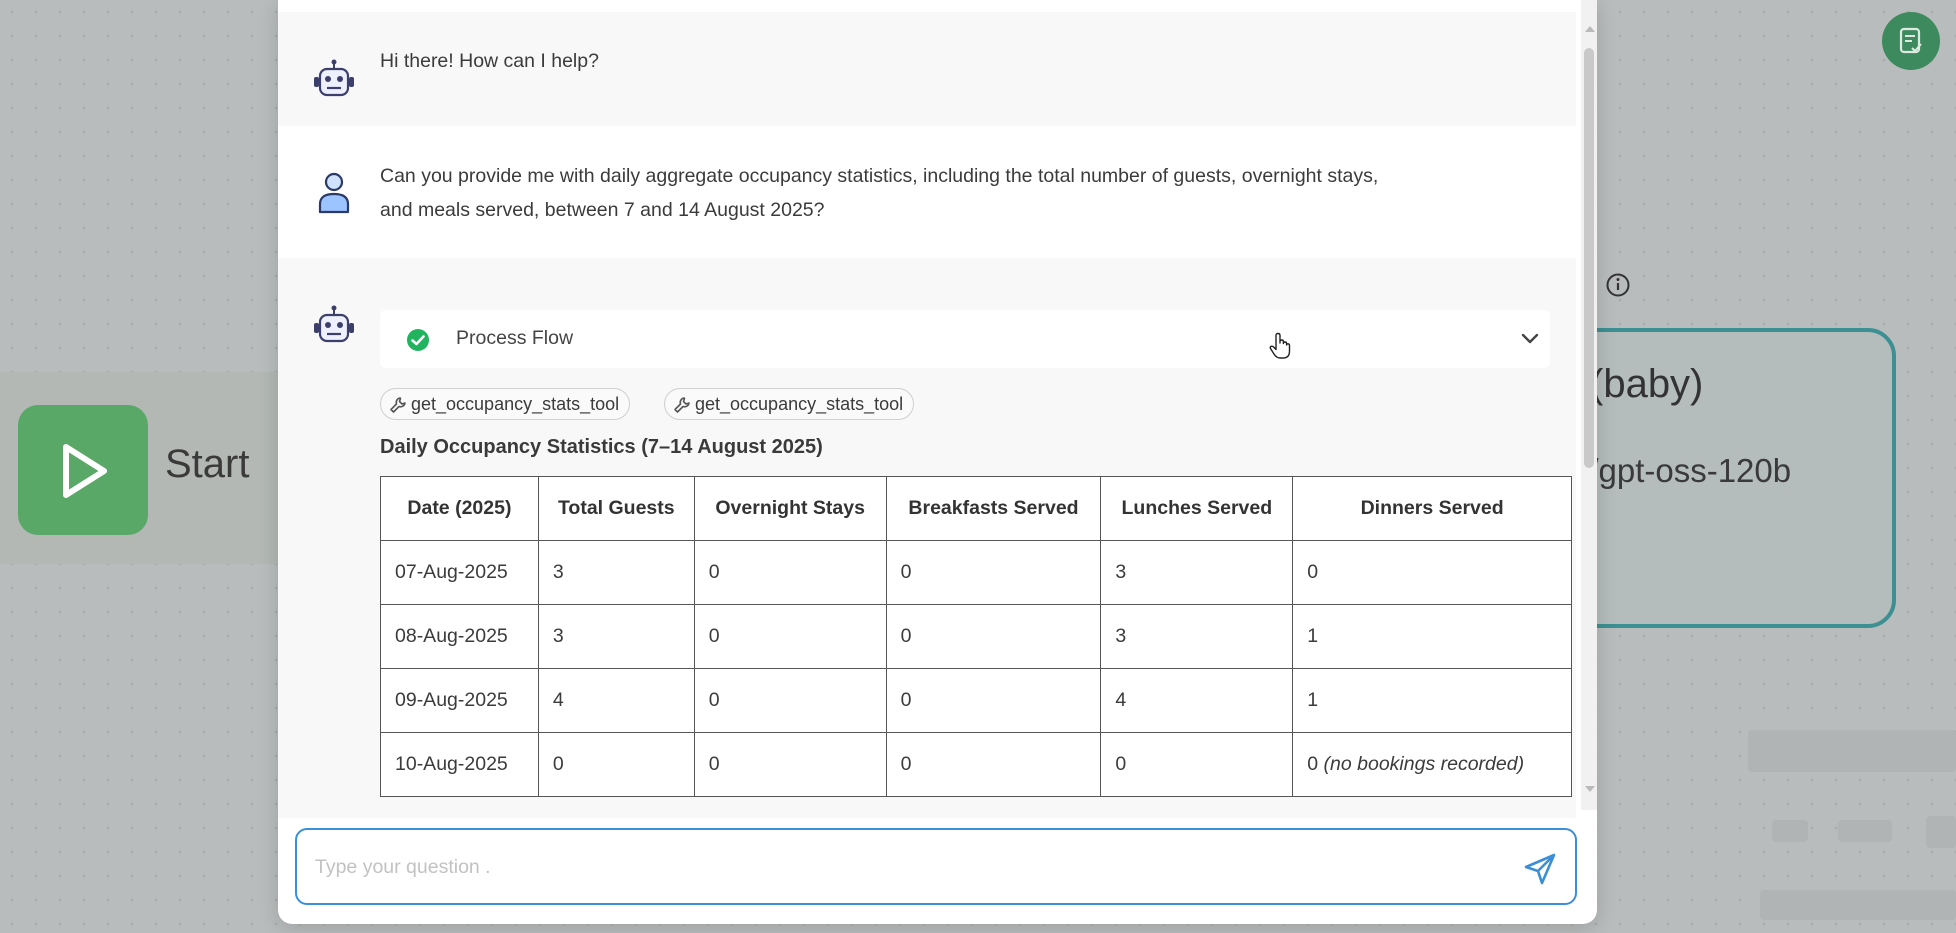 The width and height of the screenshot is (1956, 933). What do you see at coordinates (1197, 508) in the screenshot?
I see `header-lunches-served: Lunches Served` at bounding box center [1197, 508].